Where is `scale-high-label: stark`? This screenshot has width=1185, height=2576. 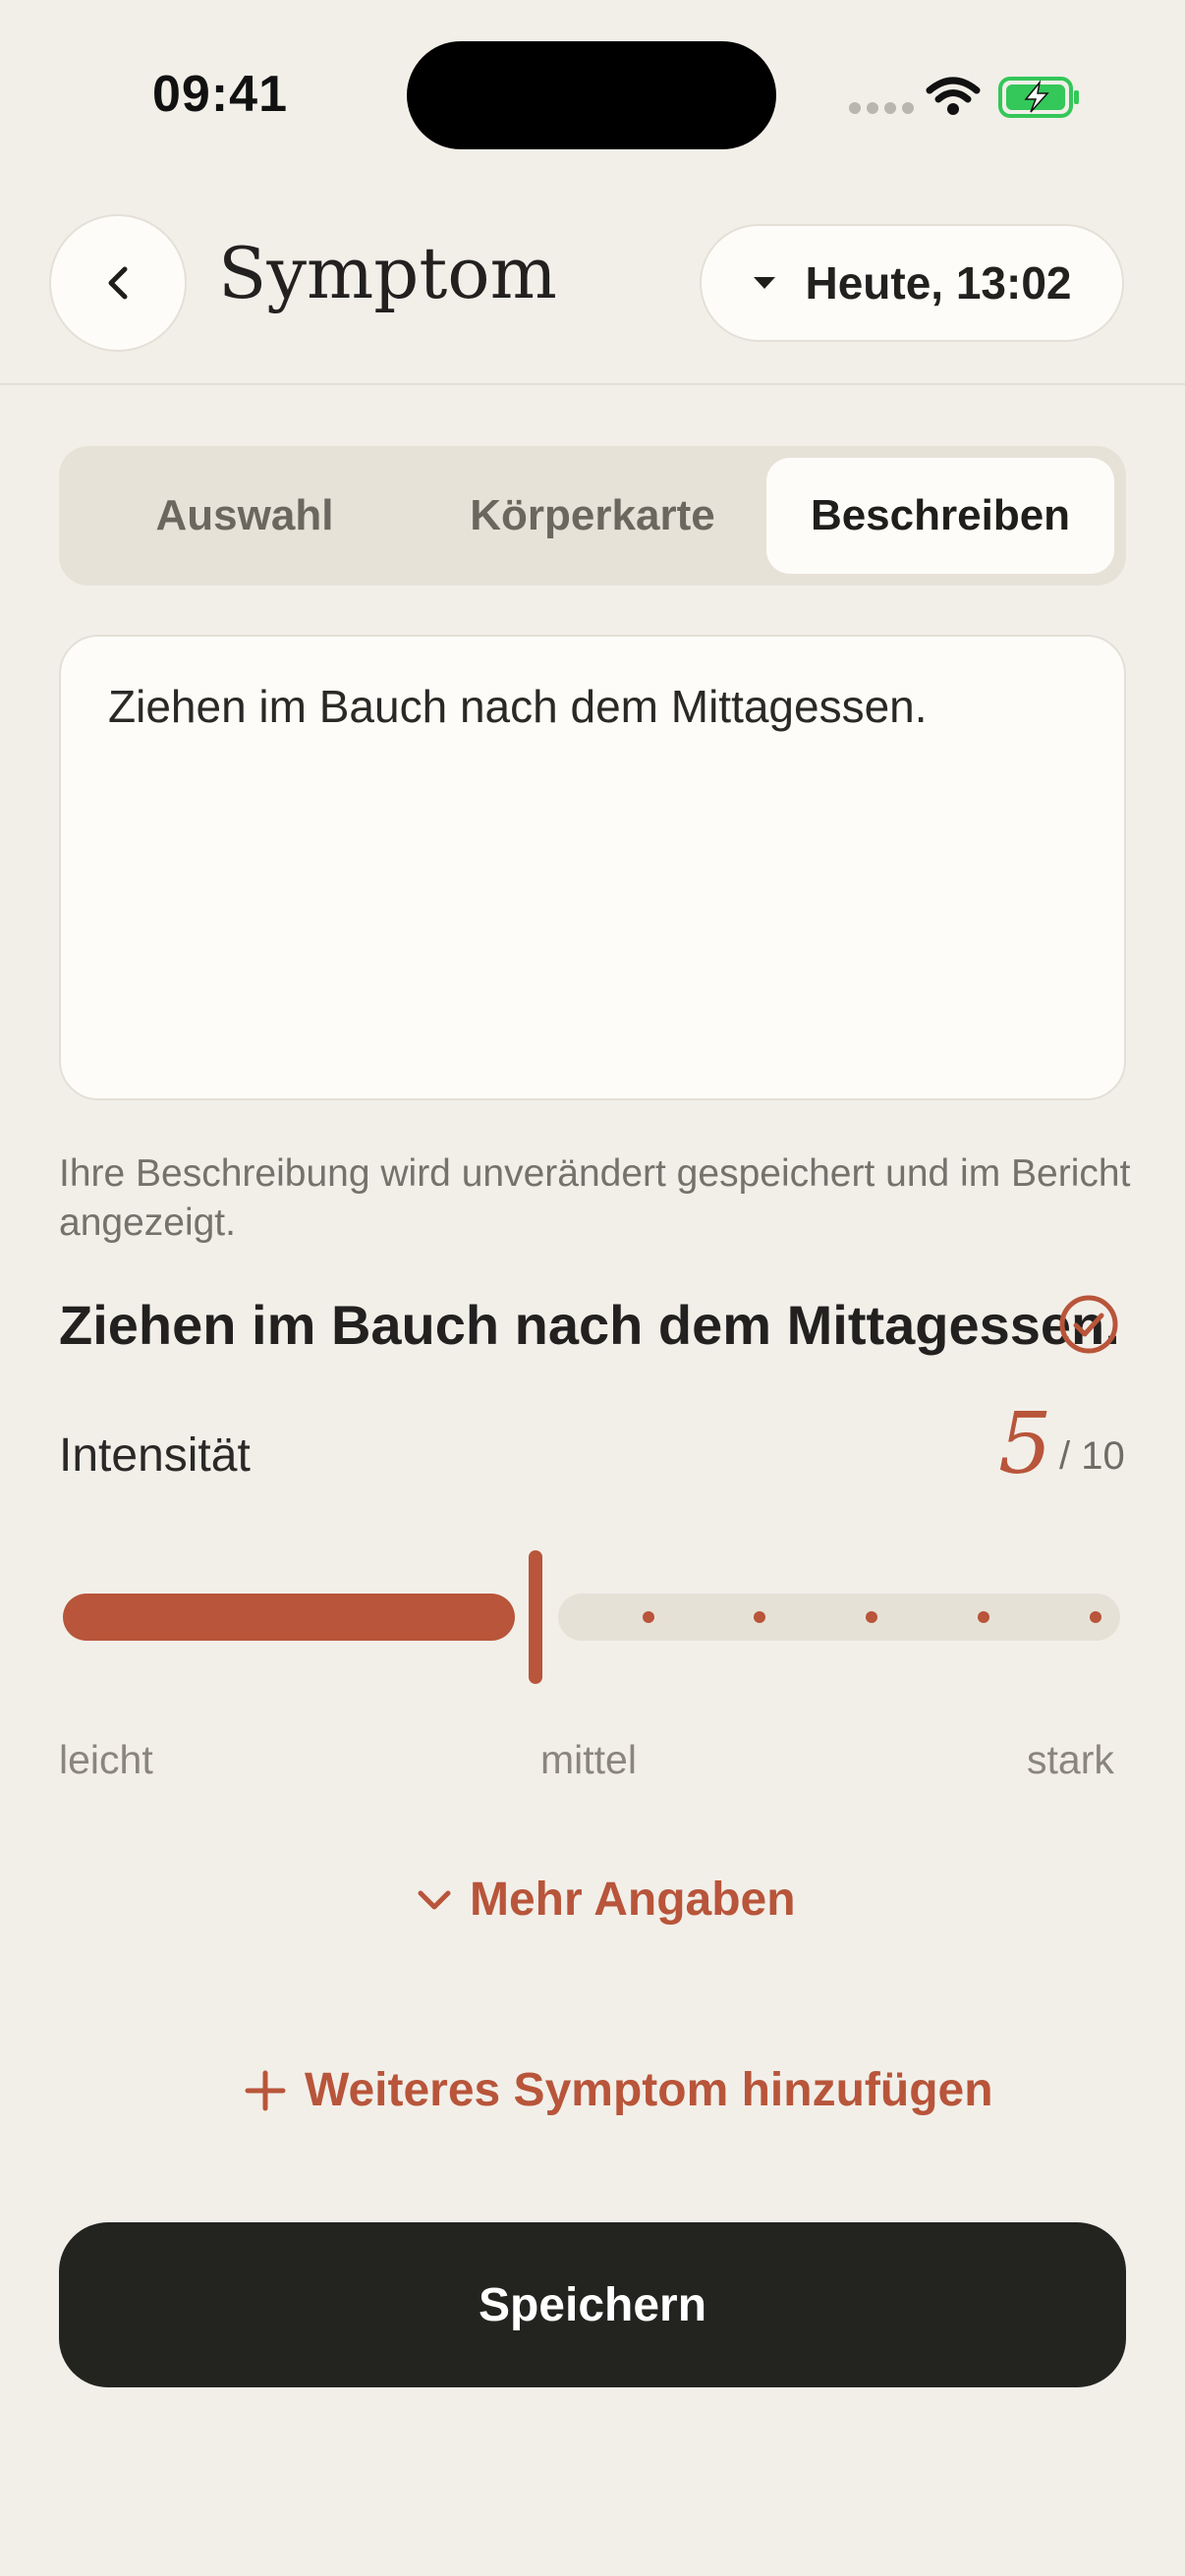
scale-high-label: stark is located at coordinates (1071, 1759).